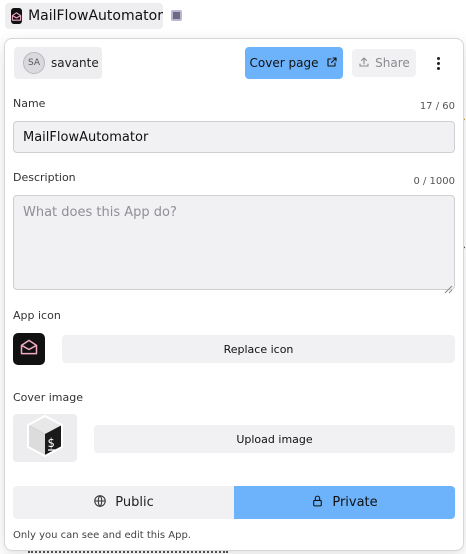 This screenshot has height=554, width=466. Describe the element at coordinates (448, 286) in the screenshot. I see `resize-grip-icon` at that location.